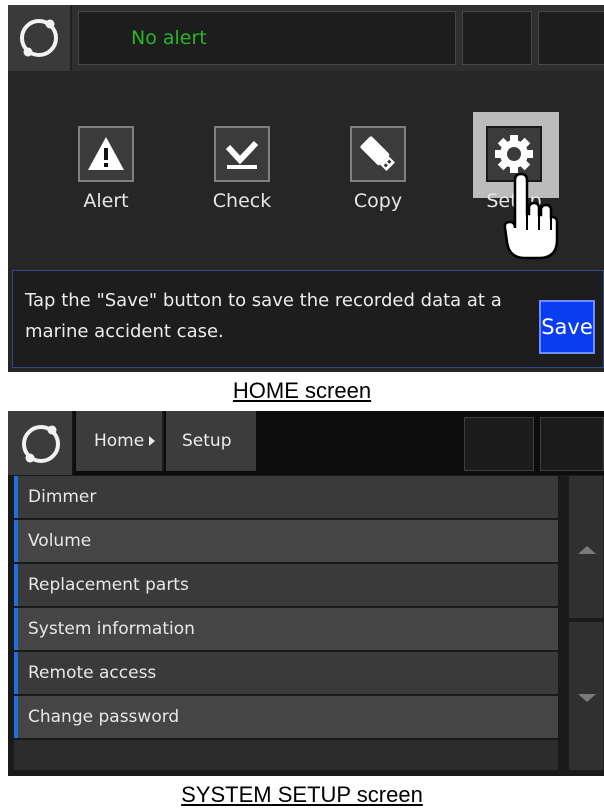 This screenshot has height=812, width=604. I want to click on home-caption-text: HOME screen, so click(302, 390).